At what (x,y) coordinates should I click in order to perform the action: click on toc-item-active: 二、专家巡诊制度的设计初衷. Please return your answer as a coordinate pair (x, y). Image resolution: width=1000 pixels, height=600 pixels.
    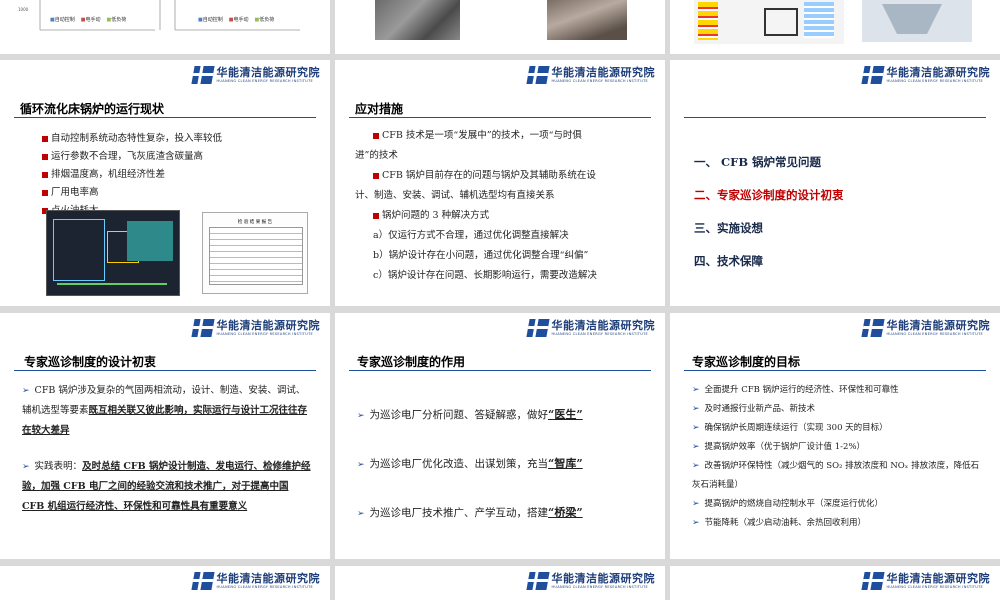
    Looking at the image, I should click on (769, 195).